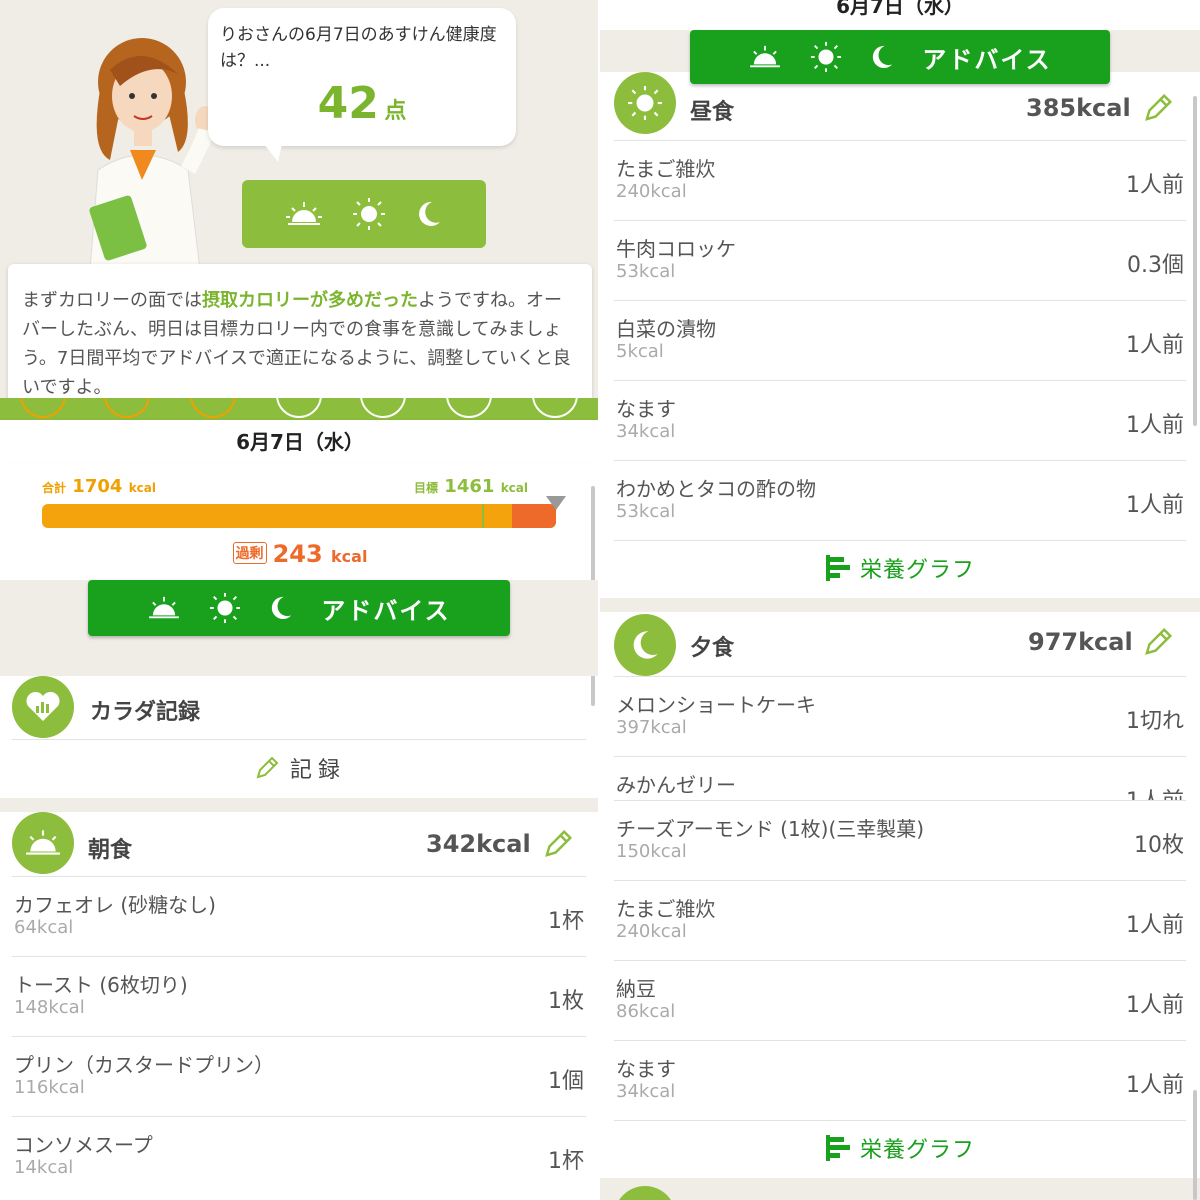 This screenshot has width=1200, height=1200. I want to click on food-row: チーズアーモンド (1枚)(三幸製菓) 150kcal 10枚, so click(900, 840).